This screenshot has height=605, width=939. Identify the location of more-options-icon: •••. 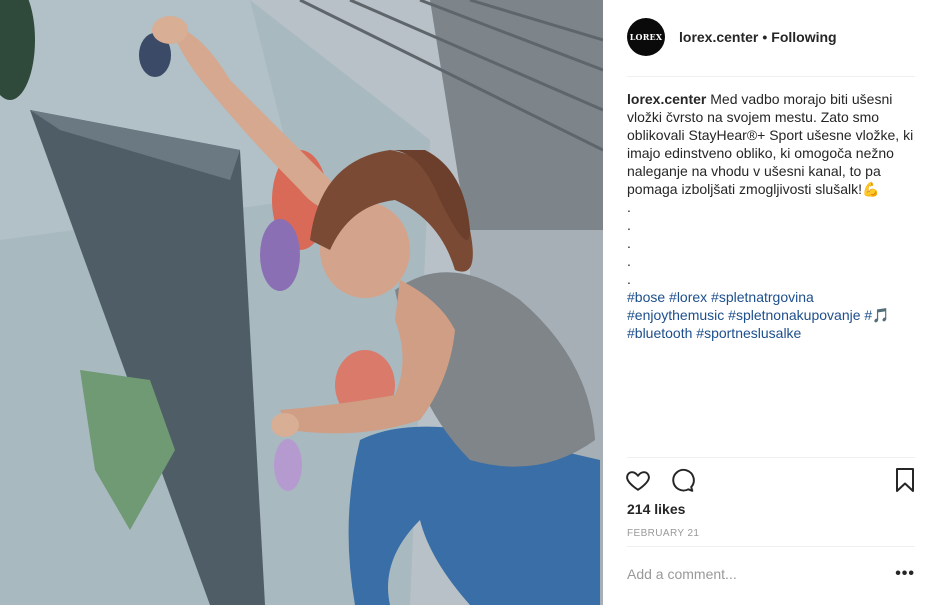
(905, 574).